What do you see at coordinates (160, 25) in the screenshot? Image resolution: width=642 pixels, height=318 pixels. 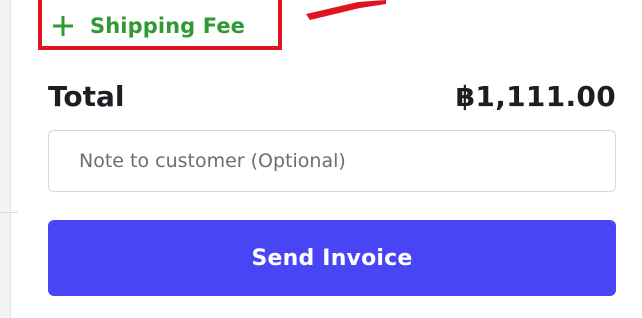 I see `annotation-highlight-box` at bounding box center [160, 25].